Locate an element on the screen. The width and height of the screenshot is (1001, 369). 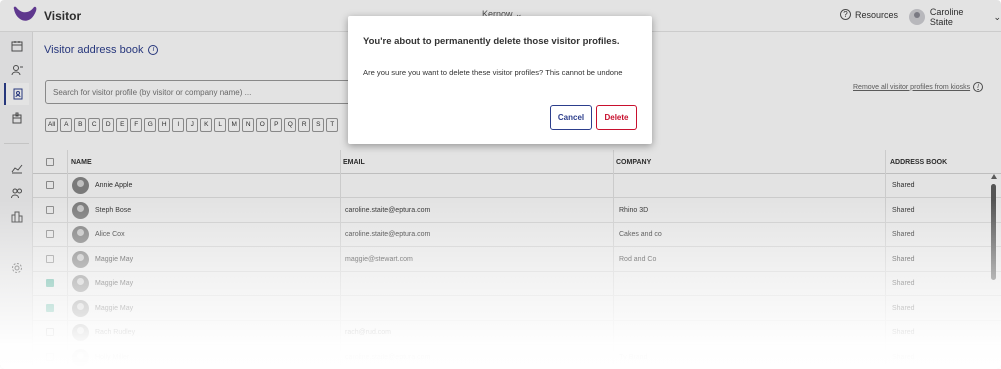
delete-button: Delete is located at coordinates (616, 117).